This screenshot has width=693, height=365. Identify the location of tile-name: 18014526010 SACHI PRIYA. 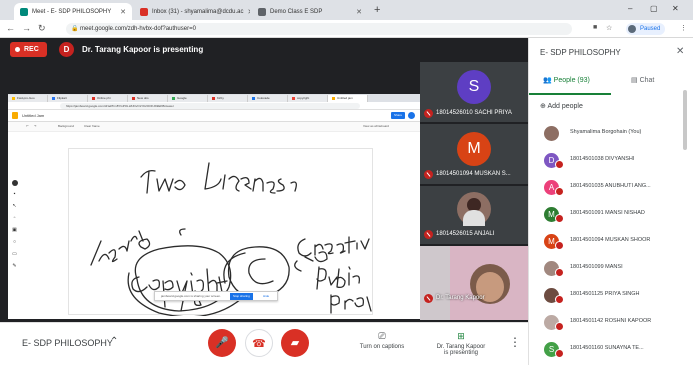
(474, 113).